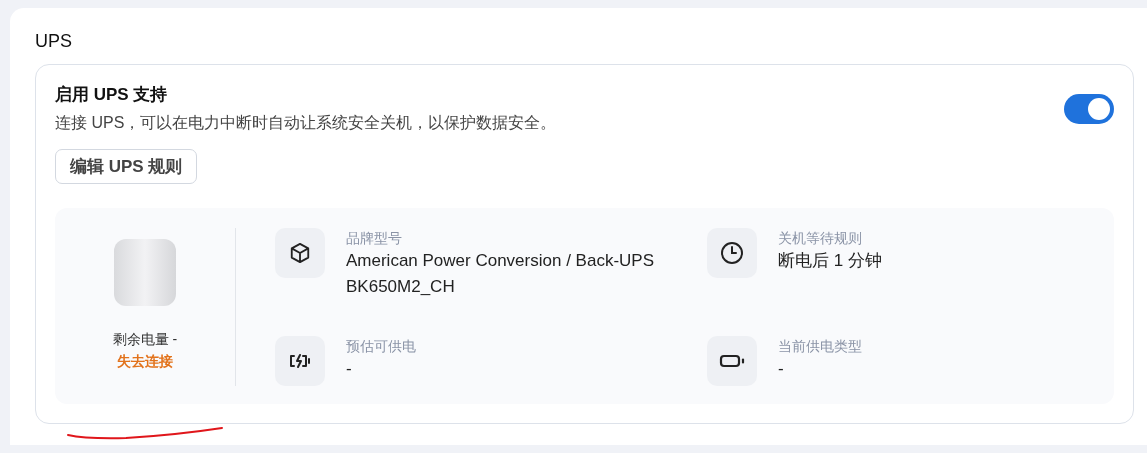 The width and height of the screenshot is (1147, 453). Describe the element at coordinates (500, 274) in the screenshot. I see `info-value: American Power Conversion / Back-UPS BK650M2_CH` at that location.